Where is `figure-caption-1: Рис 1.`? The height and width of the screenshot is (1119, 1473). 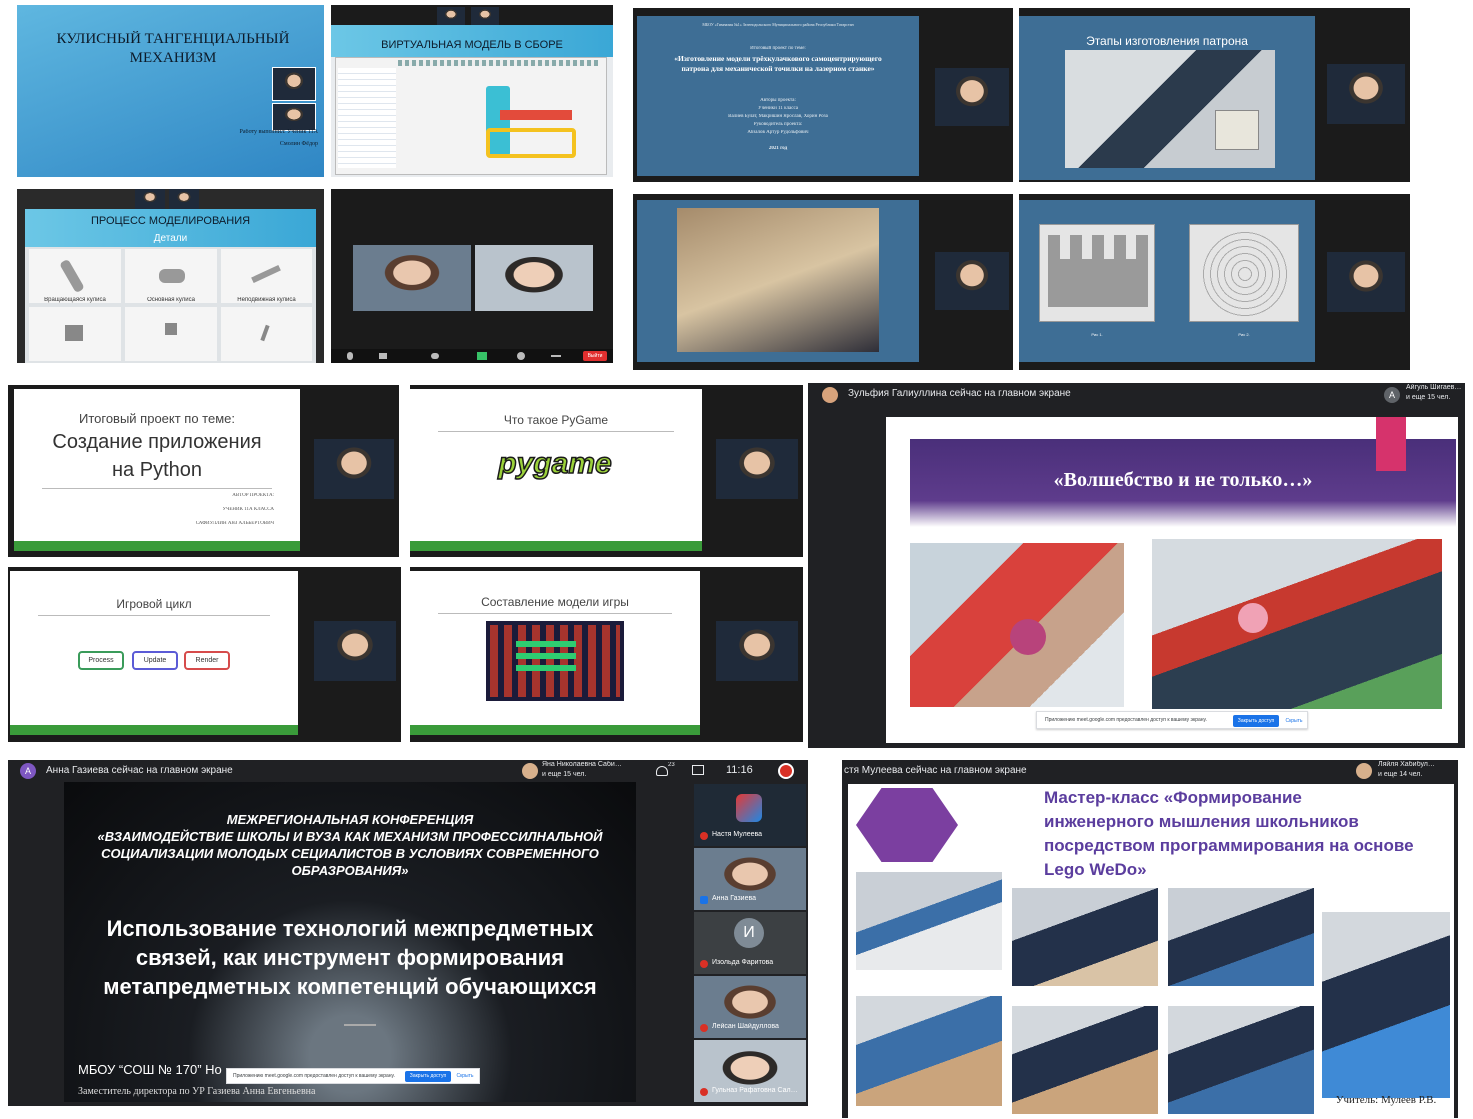 figure-caption-1: Рис 1. is located at coordinates (1097, 334).